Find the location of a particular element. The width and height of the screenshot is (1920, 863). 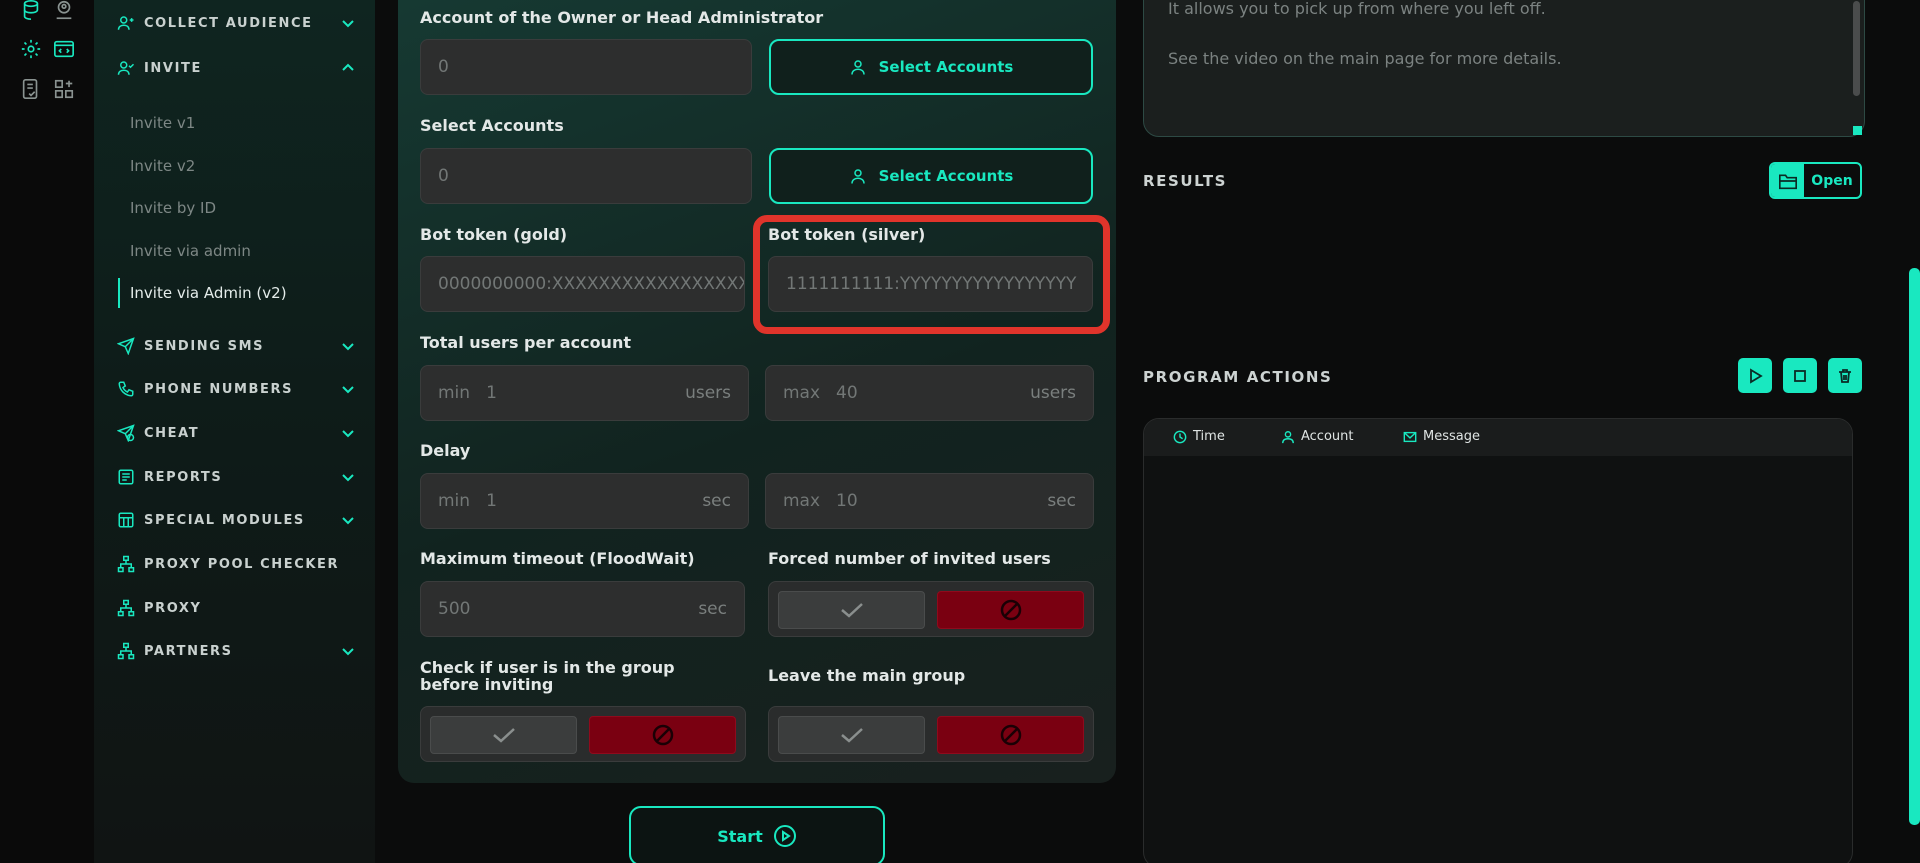

users-max-value: 40 is located at coordinates (847, 393).